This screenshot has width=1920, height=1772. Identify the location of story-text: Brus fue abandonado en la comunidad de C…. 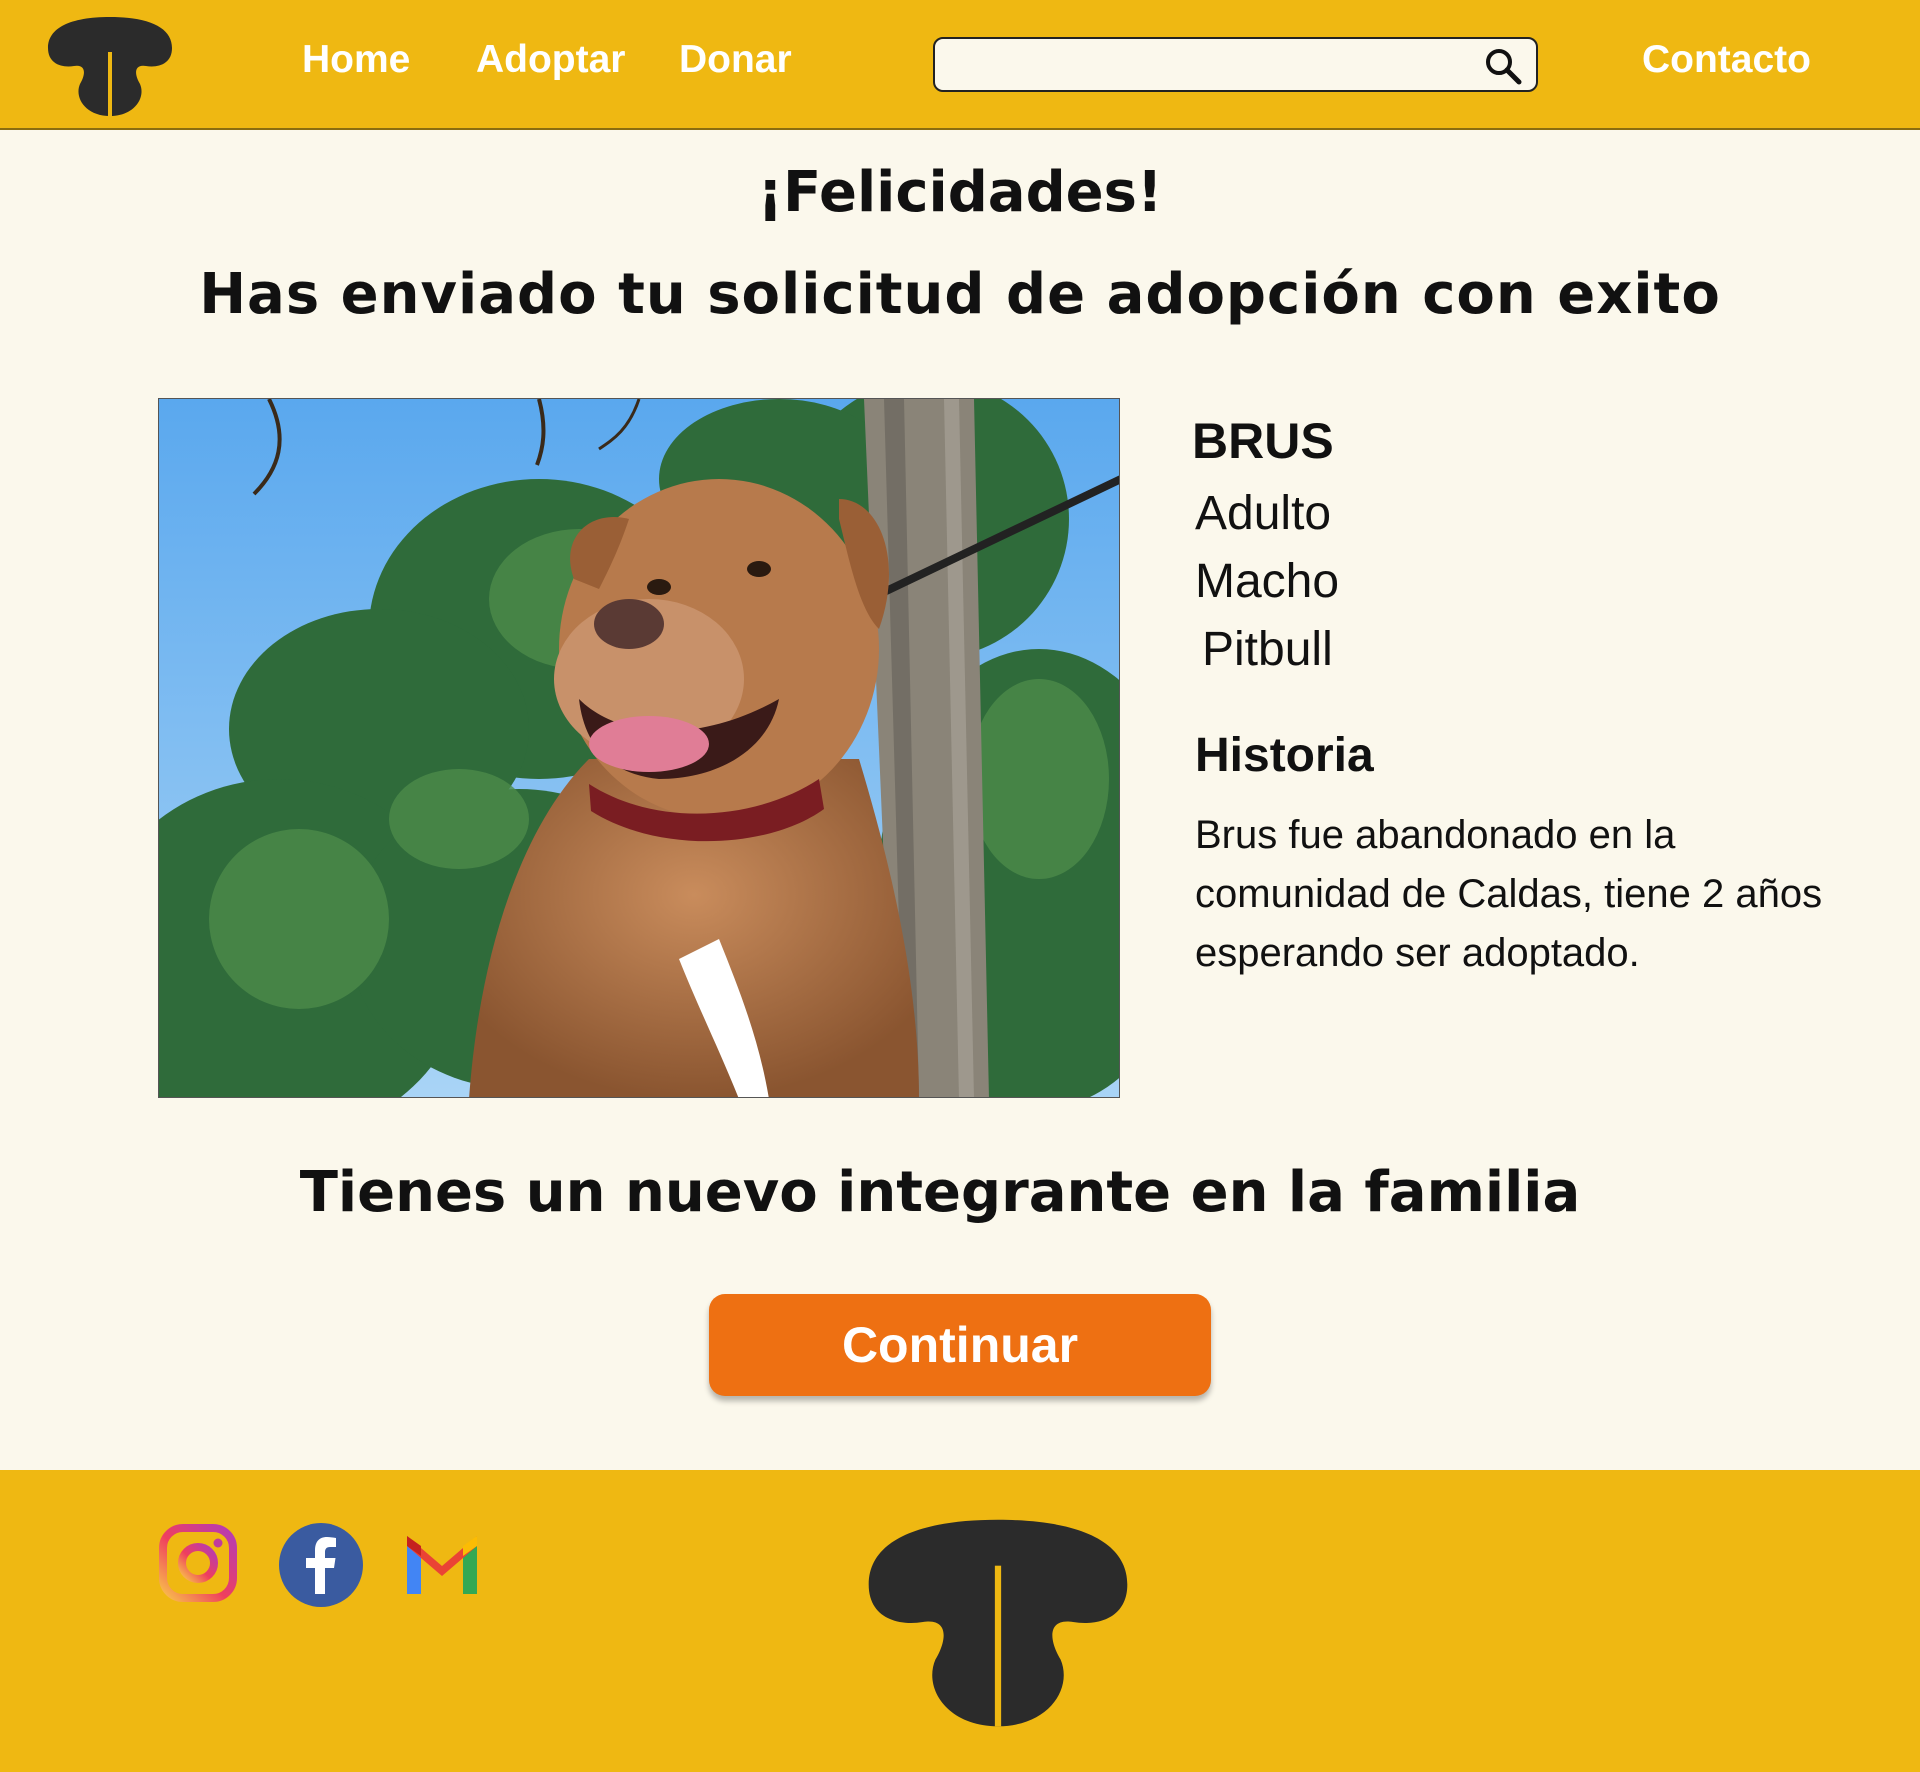
(1509, 894).